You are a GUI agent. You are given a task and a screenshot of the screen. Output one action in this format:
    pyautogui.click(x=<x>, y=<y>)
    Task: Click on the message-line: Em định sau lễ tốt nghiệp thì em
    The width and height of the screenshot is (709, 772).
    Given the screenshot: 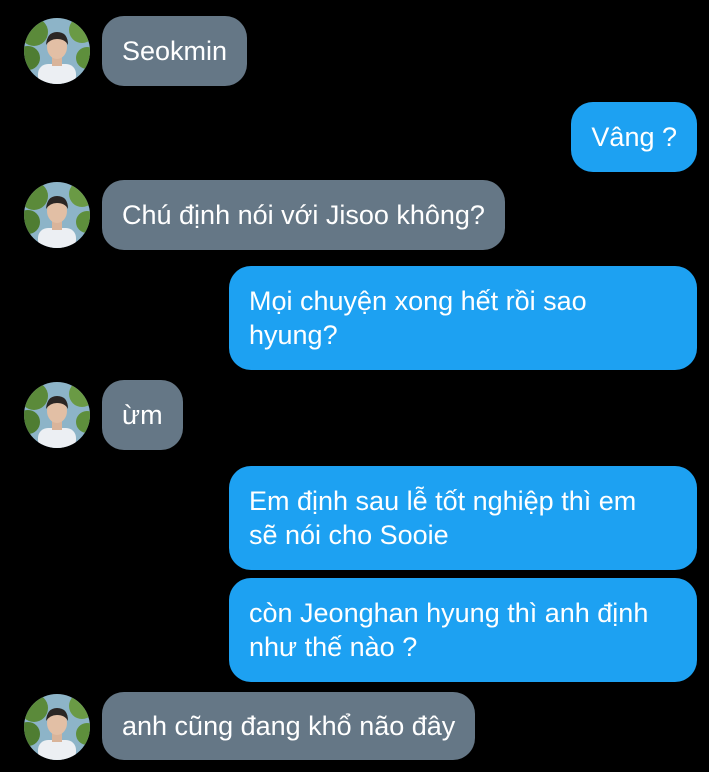 What is the action you would take?
    pyautogui.click(x=443, y=501)
    